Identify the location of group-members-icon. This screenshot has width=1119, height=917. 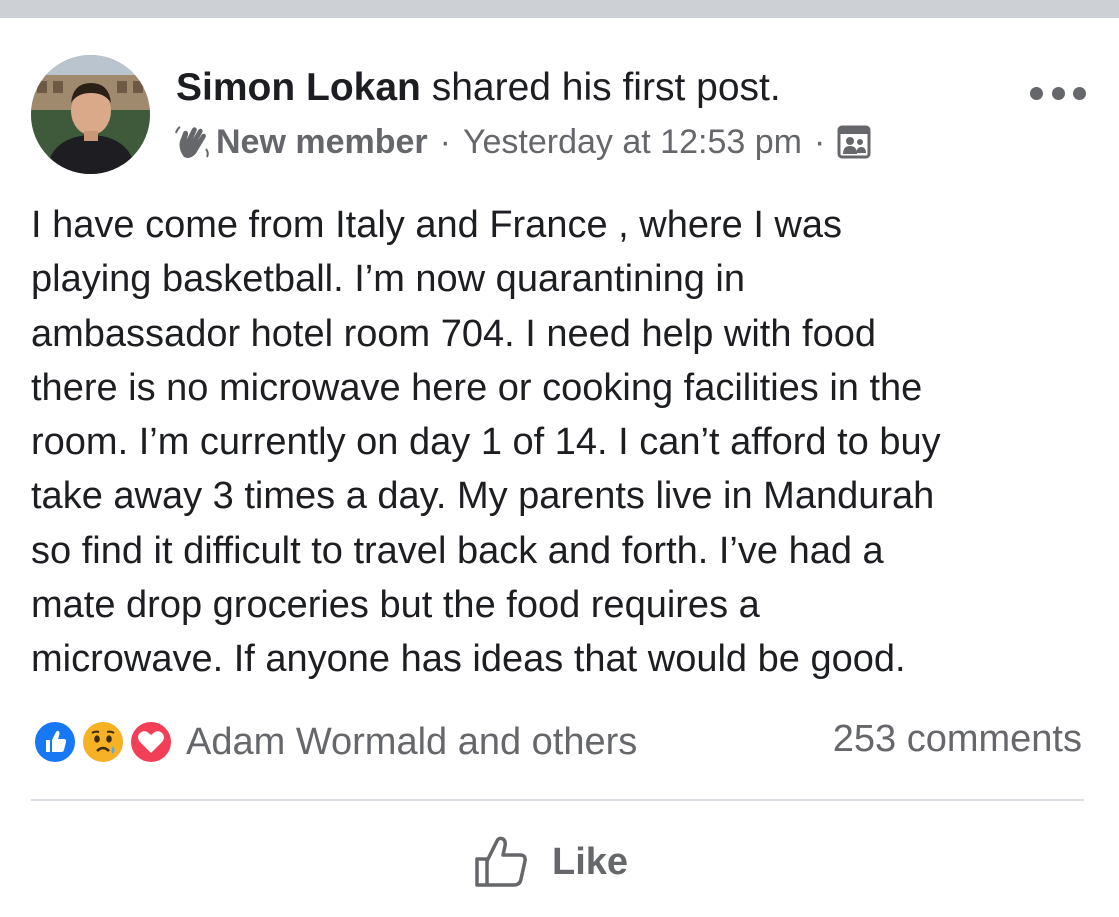
(854, 142).